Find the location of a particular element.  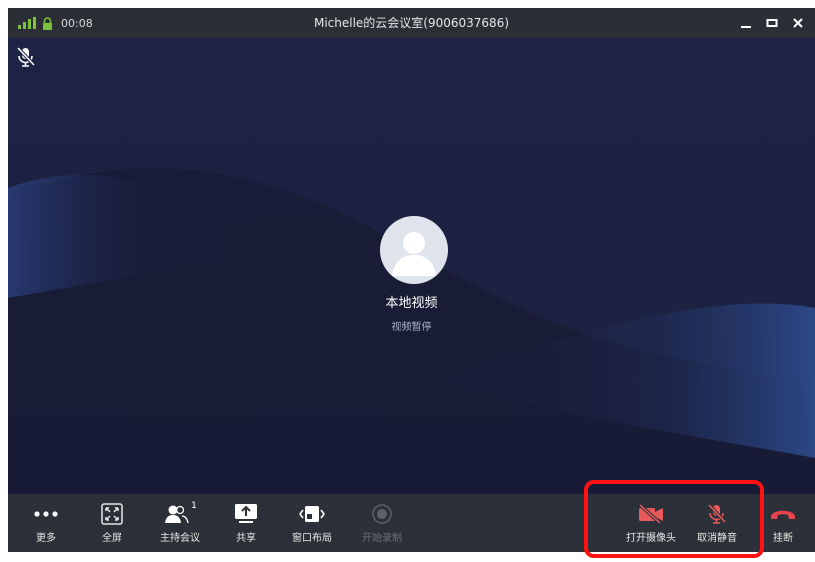

maximize-button is located at coordinates (772, 23).